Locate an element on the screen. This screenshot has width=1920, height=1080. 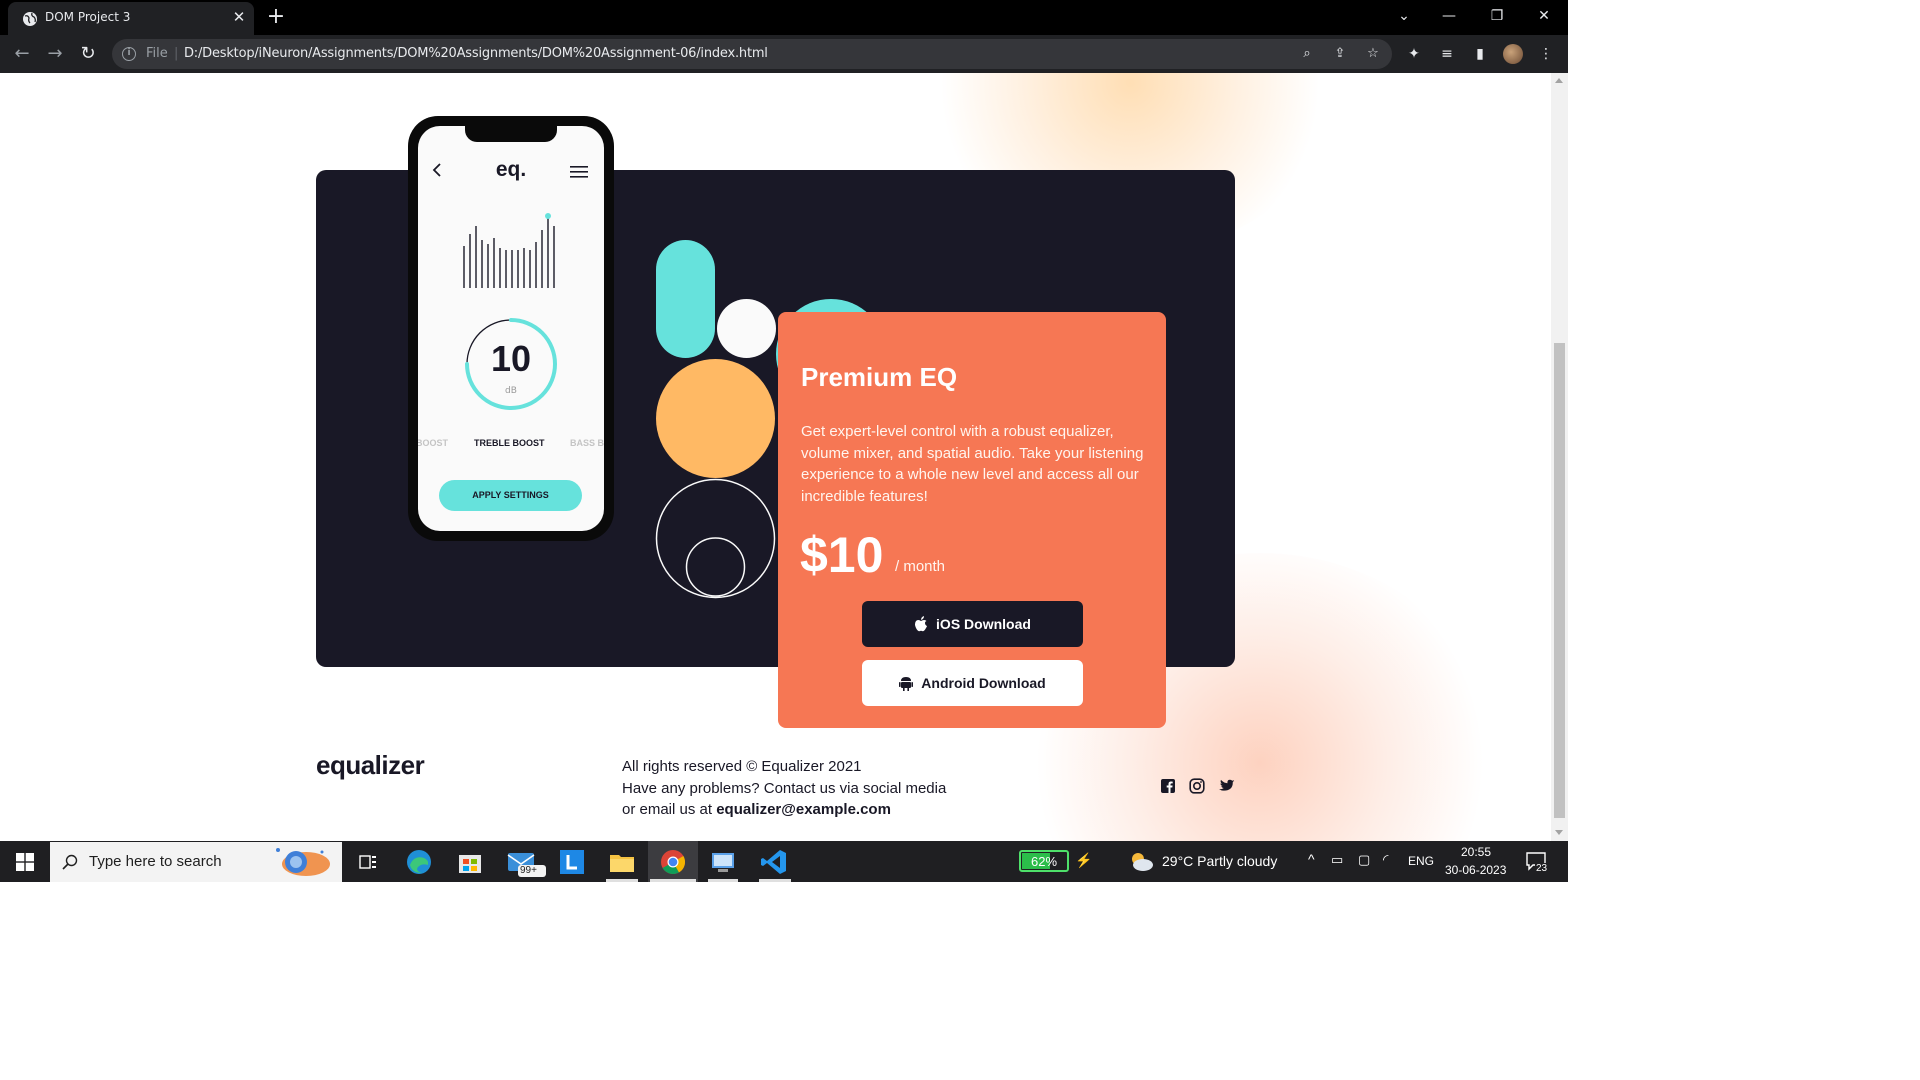
file-explorer-icon is located at coordinates (622, 862).